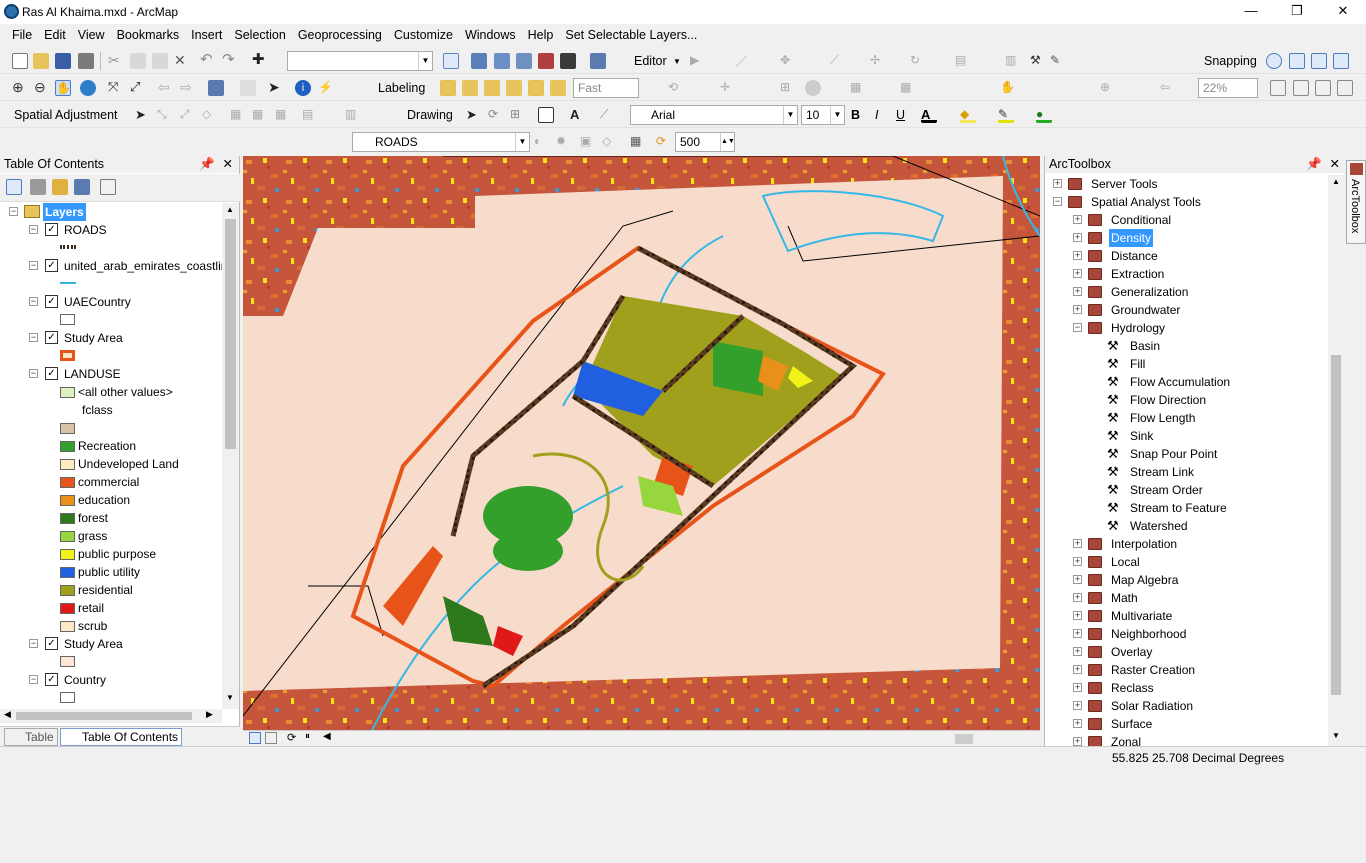 Image resolution: width=1366 pixels, height=863 pixels. What do you see at coordinates (111, 230) in the screenshot?
I see `layer-roads: − ✓ ROADS` at bounding box center [111, 230].